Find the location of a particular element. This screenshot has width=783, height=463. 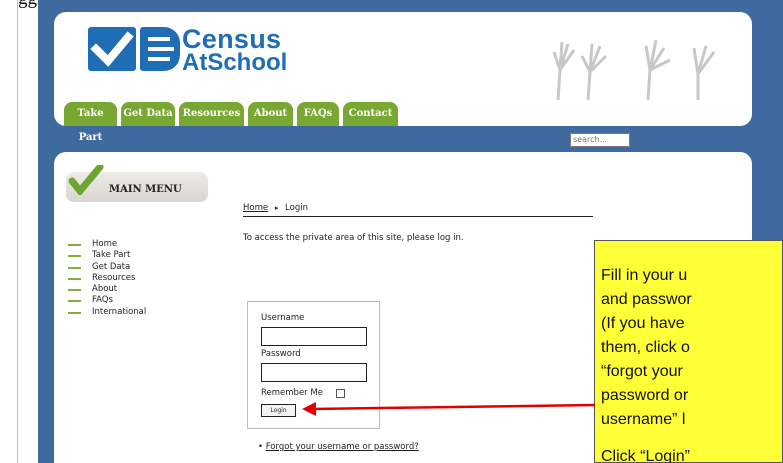

tab-resources: Resources is located at coordinates (211, 114).